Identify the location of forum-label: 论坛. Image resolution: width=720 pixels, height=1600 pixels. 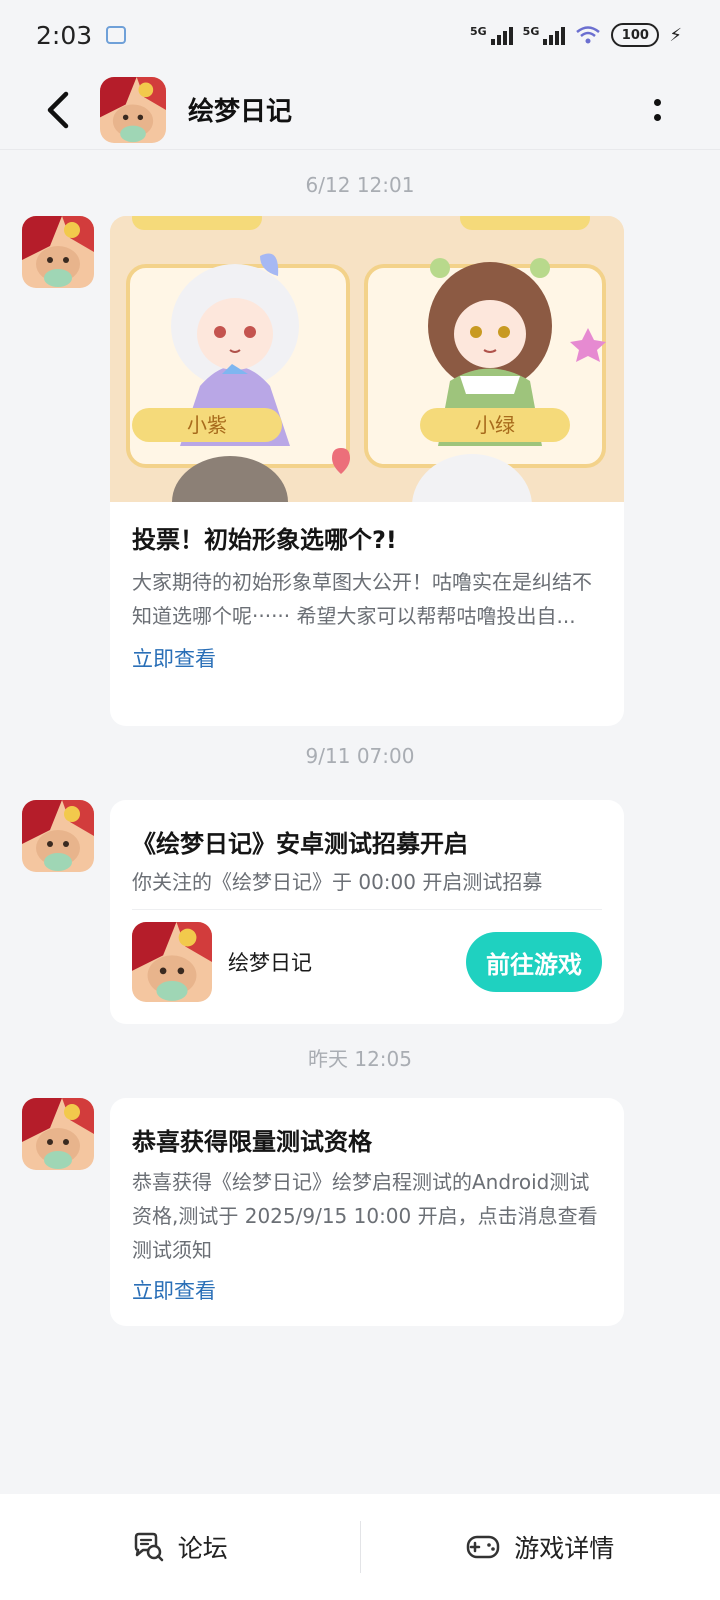
(202, 1548).